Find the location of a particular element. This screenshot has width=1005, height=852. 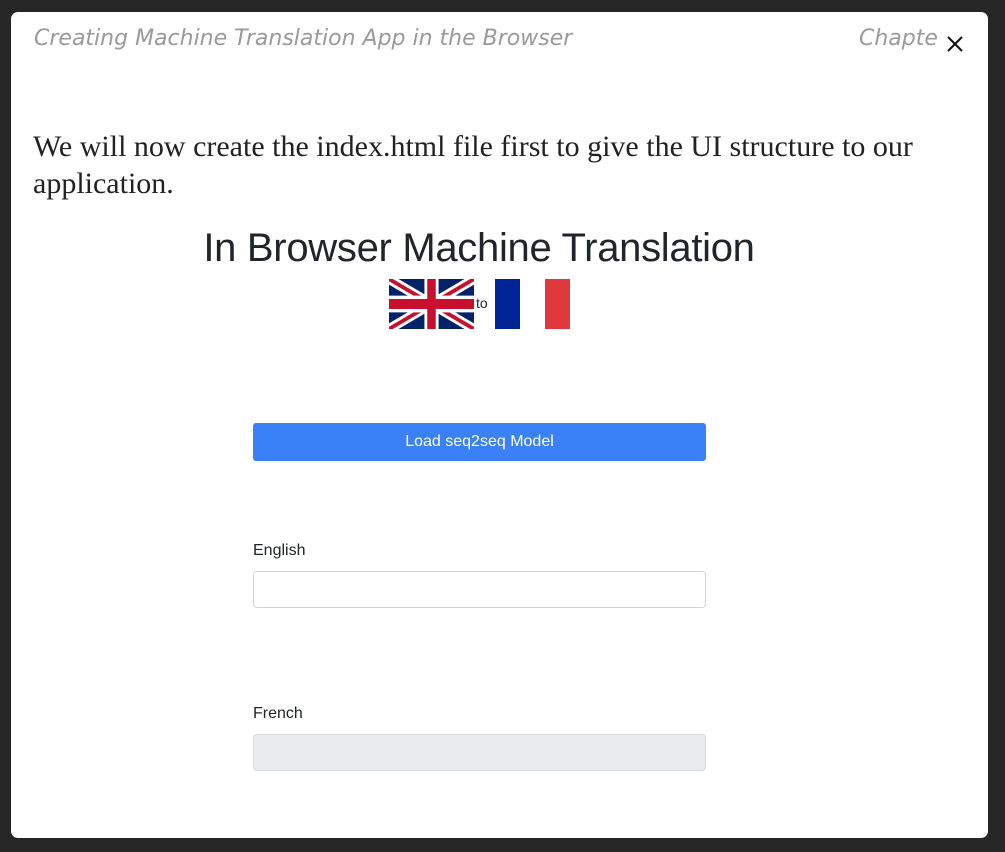

french-label: French is located at coordinates (278, 713).